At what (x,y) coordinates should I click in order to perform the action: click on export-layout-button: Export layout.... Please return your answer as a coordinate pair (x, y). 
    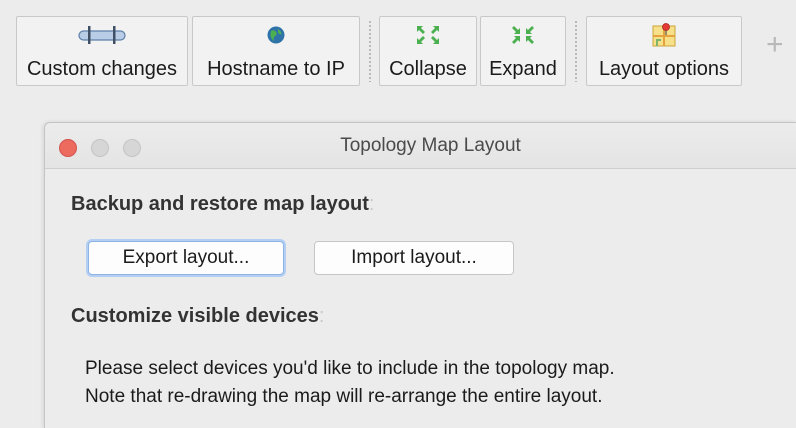
    Looking at the image, I should click on (186, 258).